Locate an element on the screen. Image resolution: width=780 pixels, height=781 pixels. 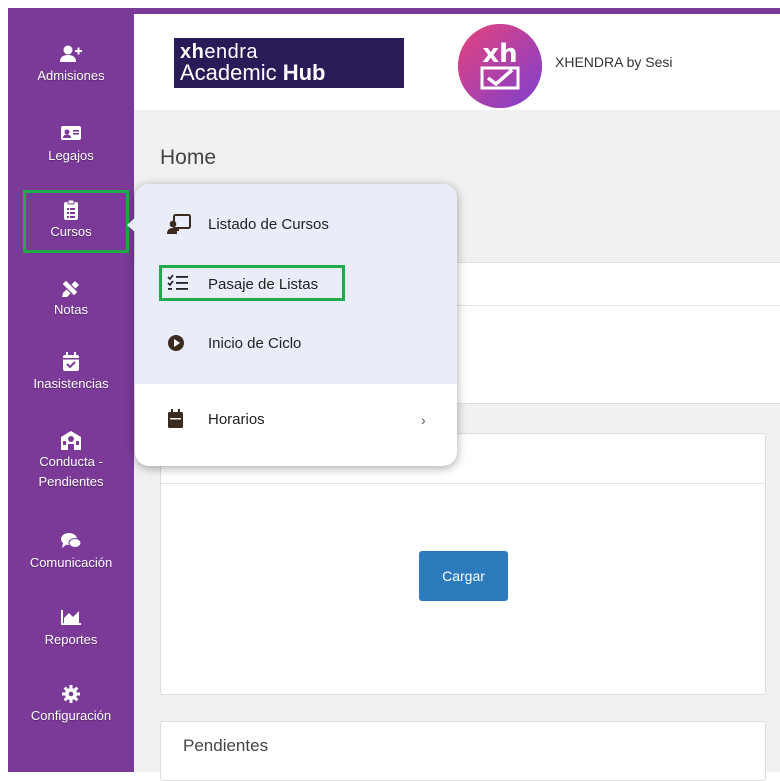
sidebar-item-label-line2: Pendientes is located at coordinates (71, 481).